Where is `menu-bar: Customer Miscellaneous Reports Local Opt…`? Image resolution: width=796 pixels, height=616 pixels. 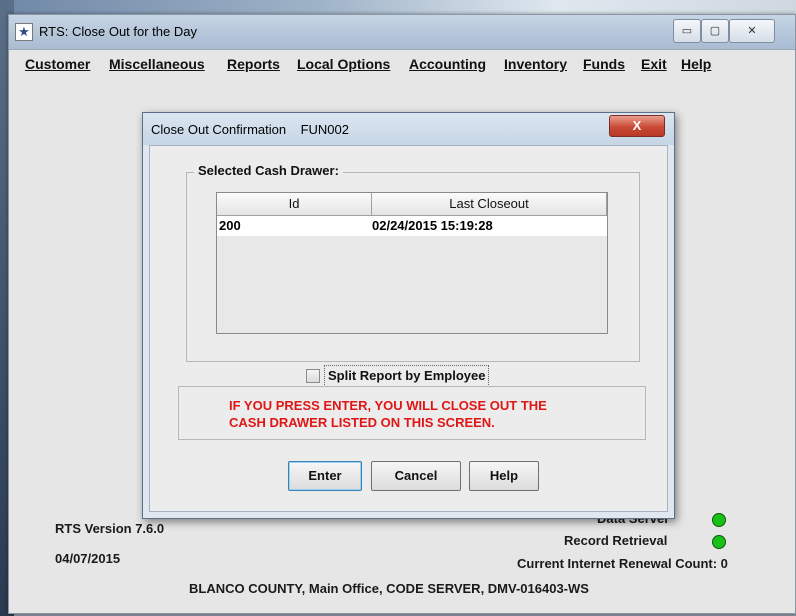 menu-bar: Customer Miscellaneous Reports Local Opt… is located at coordinates (402, 64).